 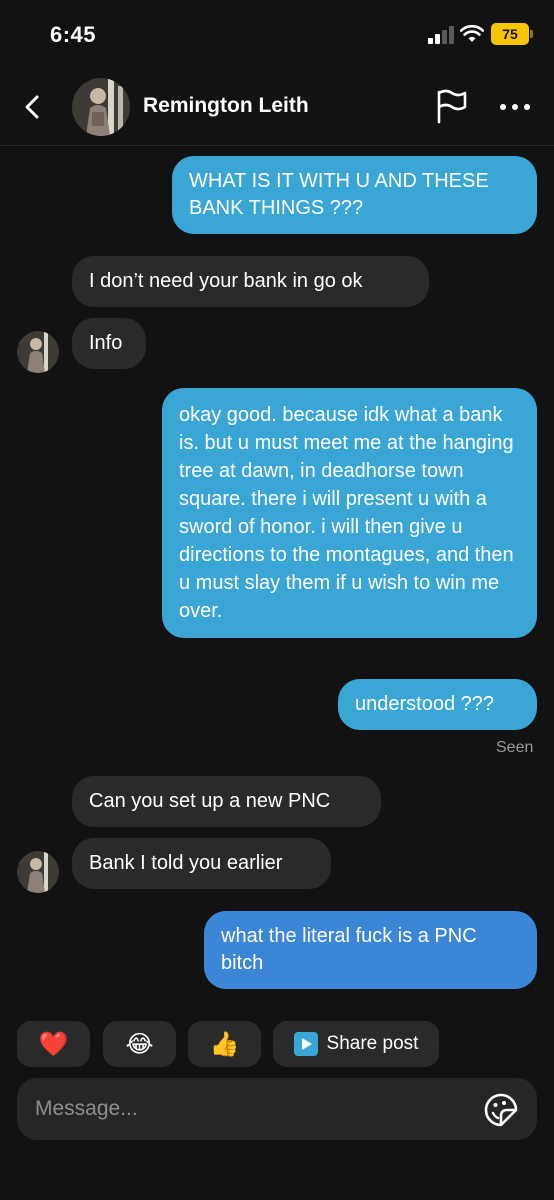 I want to click on incoming-message: Info, so click(x=109, y=343).